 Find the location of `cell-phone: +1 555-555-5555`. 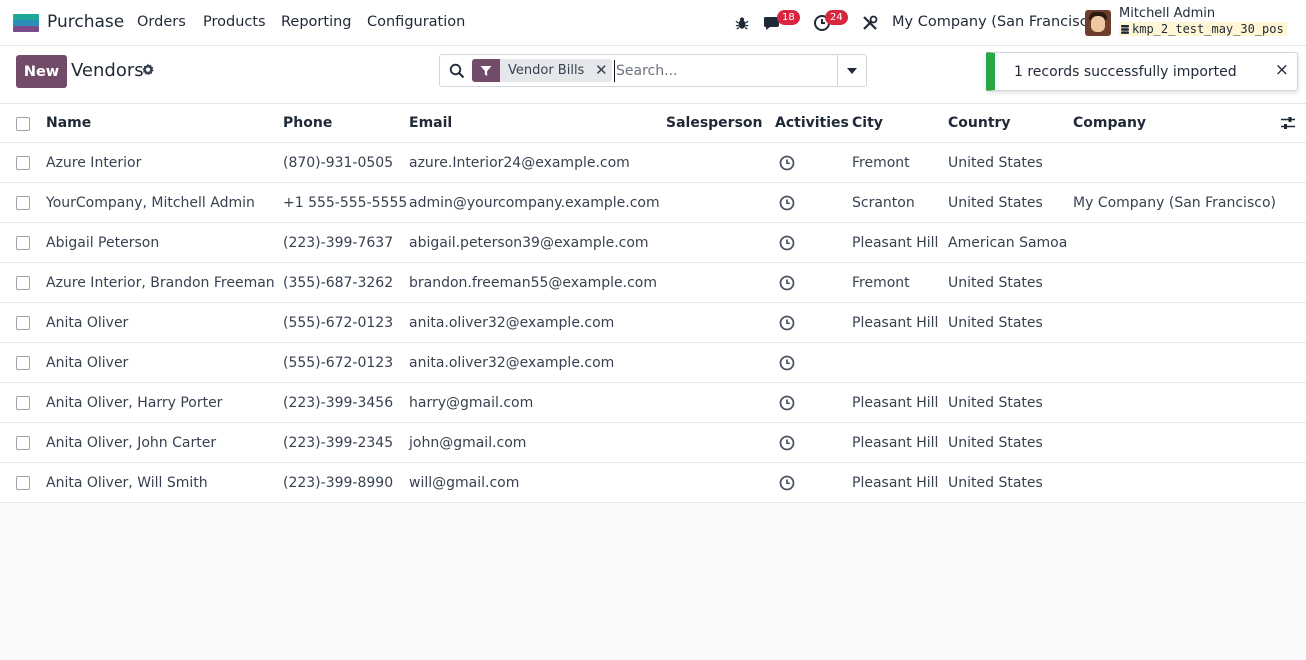

cell-phone: +1 555-555-5555 is located at coordinates (345, 202).